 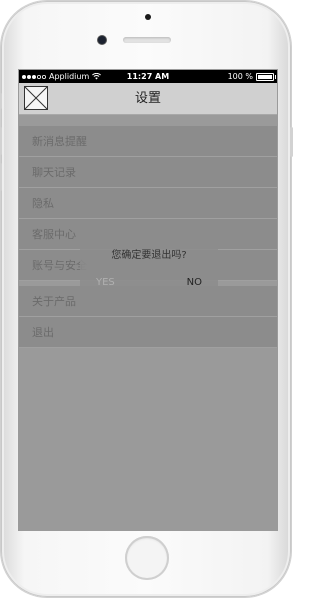 What do you see at coordinates (149, 271) in the screenshot?
I see `logout-confirm-dialog: 您确定要退出吗? YES NO` at bounding box center [149, 271].